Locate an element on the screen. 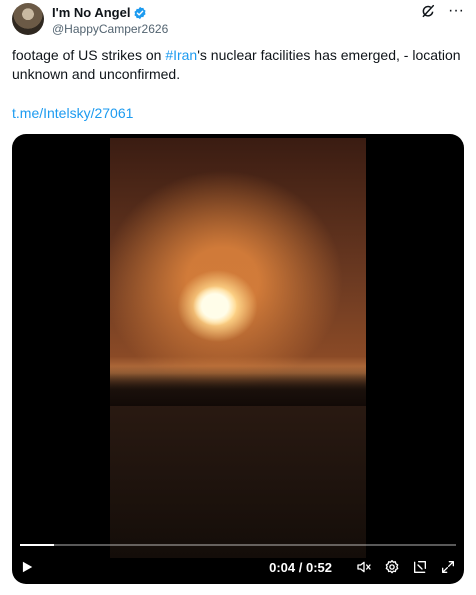 Image resolution: width=476 pixels, height=595 pixels. tweet-header: I'm No Angel @HappyCamper2626 ··· is located at coordinates (238, 21).